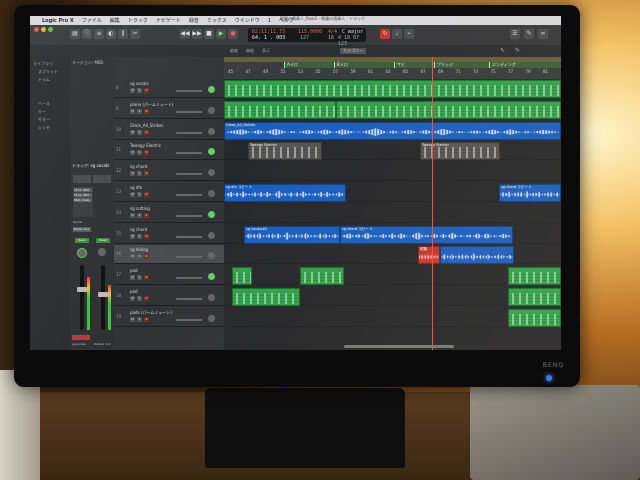  I want to click on audio-region: Glass_All_Strikes, so click(392, 130).